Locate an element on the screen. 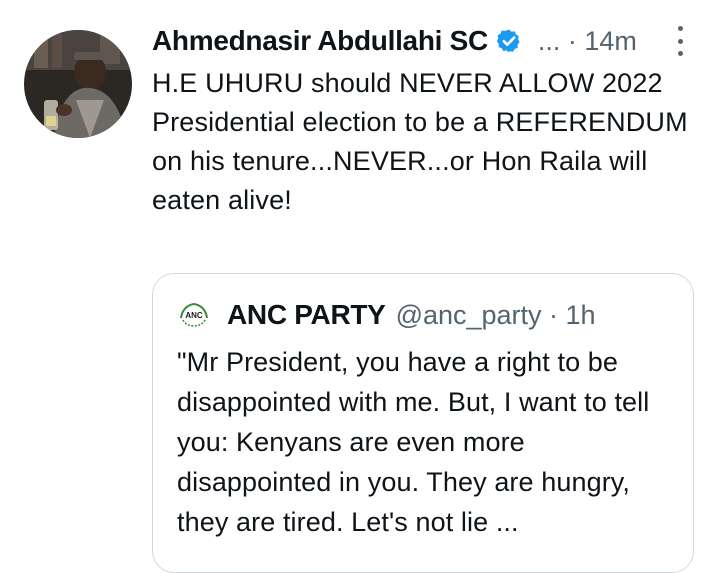 Image resolution: width=718 pixels, height=573 pixels. more-options-icon is located at coordinates (680, 41).